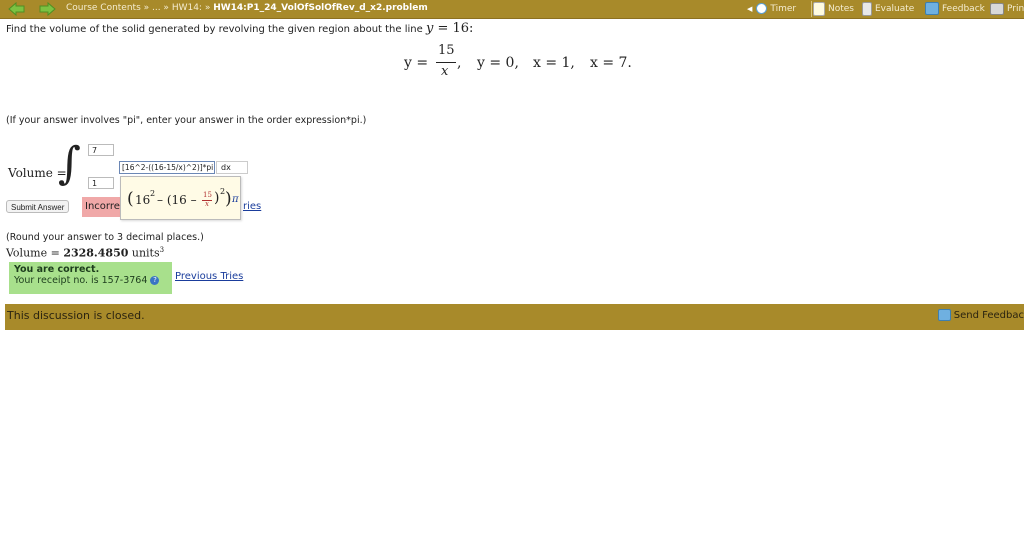 This screenshot has height=537, width=1024. I want to click on previous-tries-link: Previous Tries, so click(209, 276).